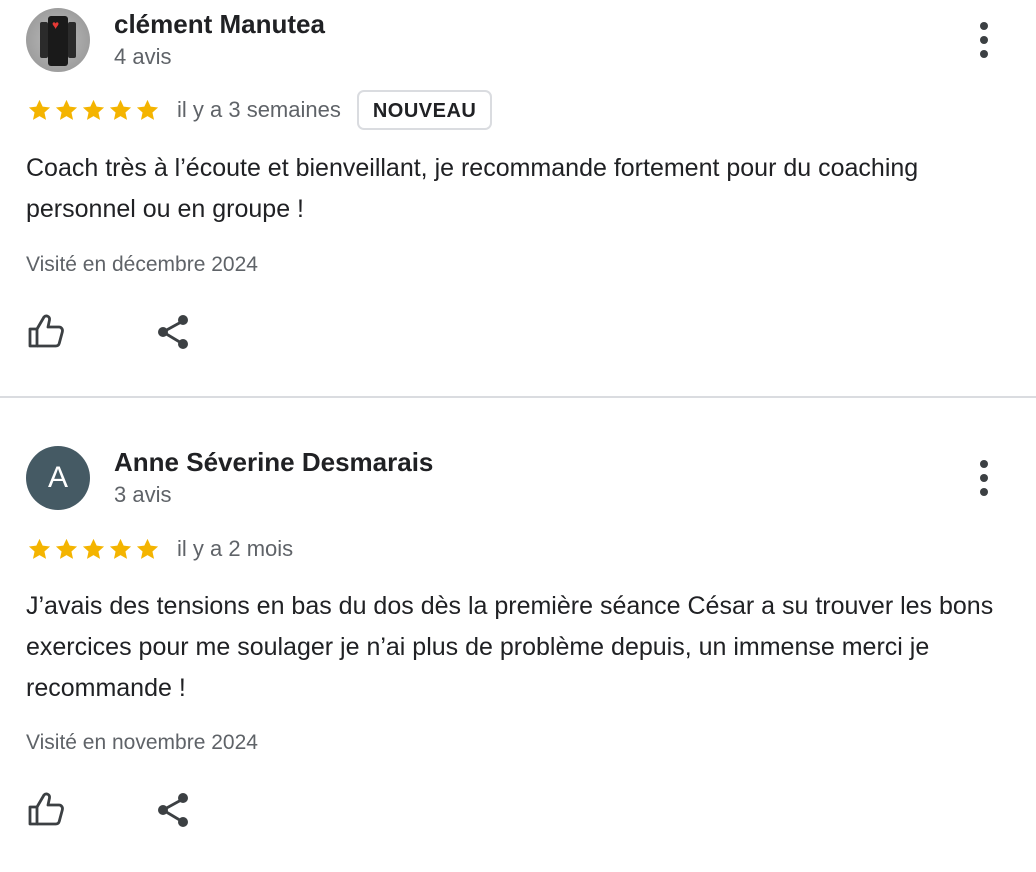  Describe the element at coordinates (273, 462) in the screenshot. I see `reviewer-name: Anne Séverine Desmarais` at that location.